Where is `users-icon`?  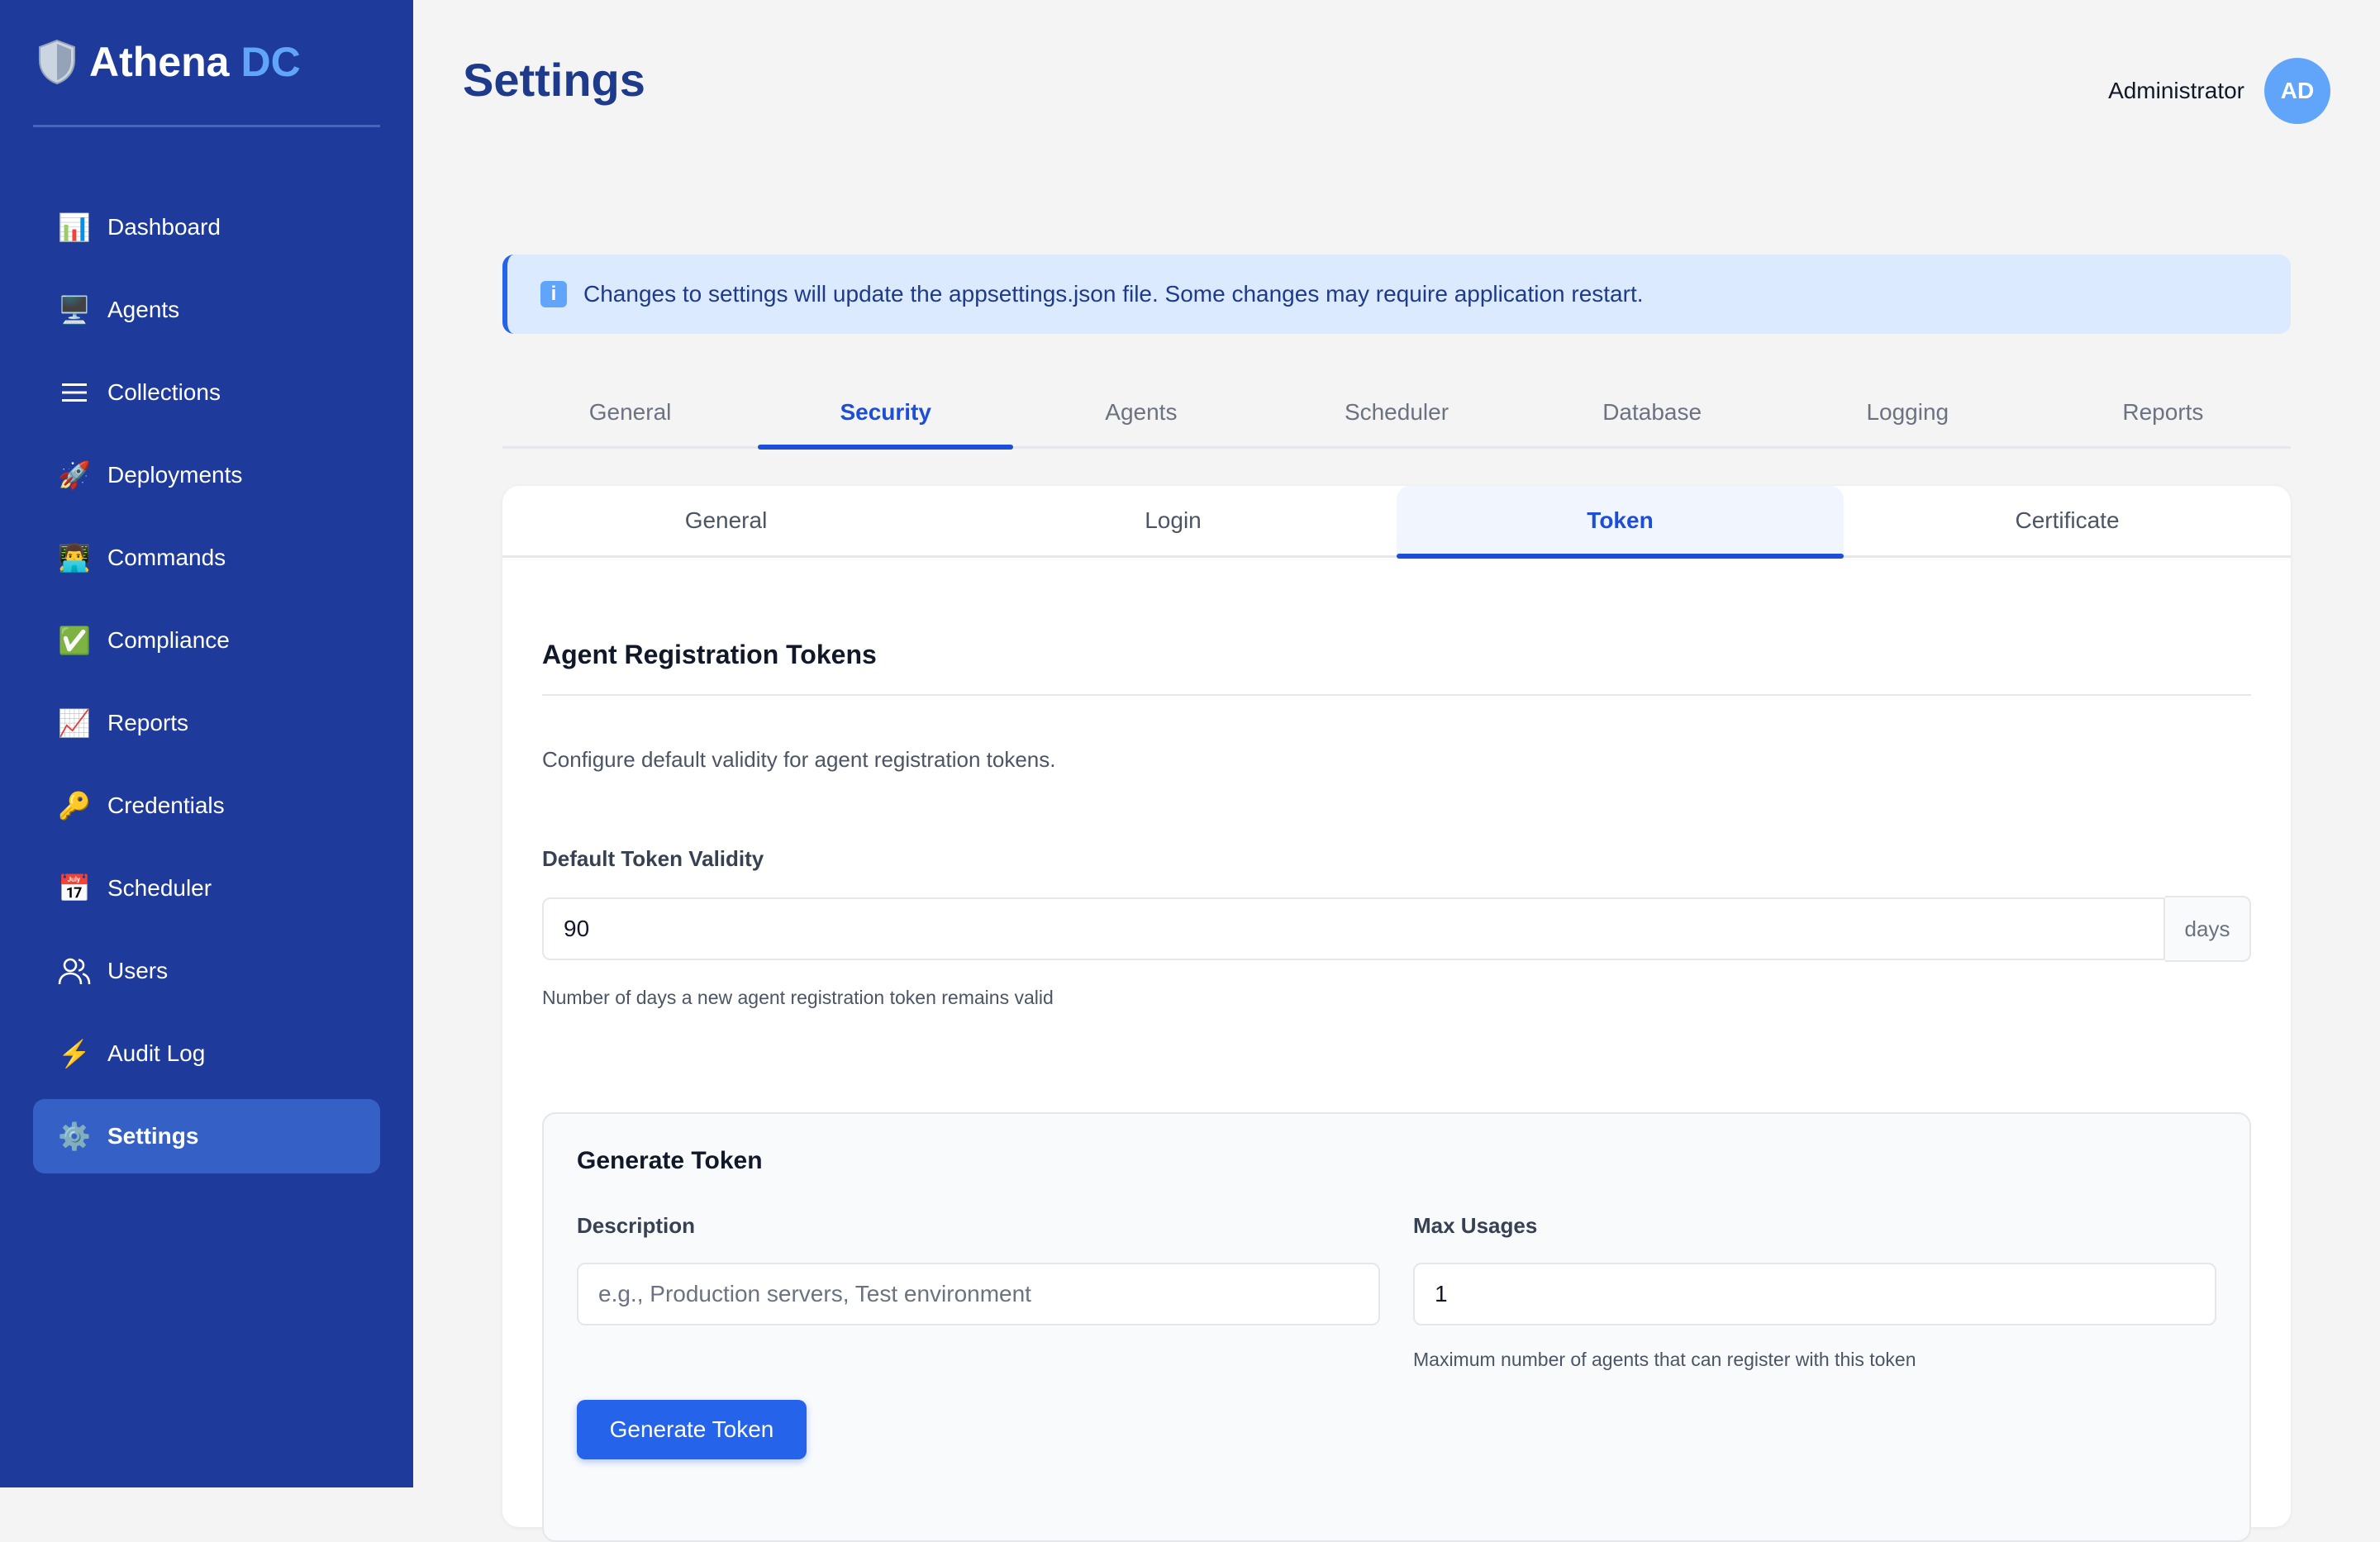
users-icon is located at coordinates (74, 971).